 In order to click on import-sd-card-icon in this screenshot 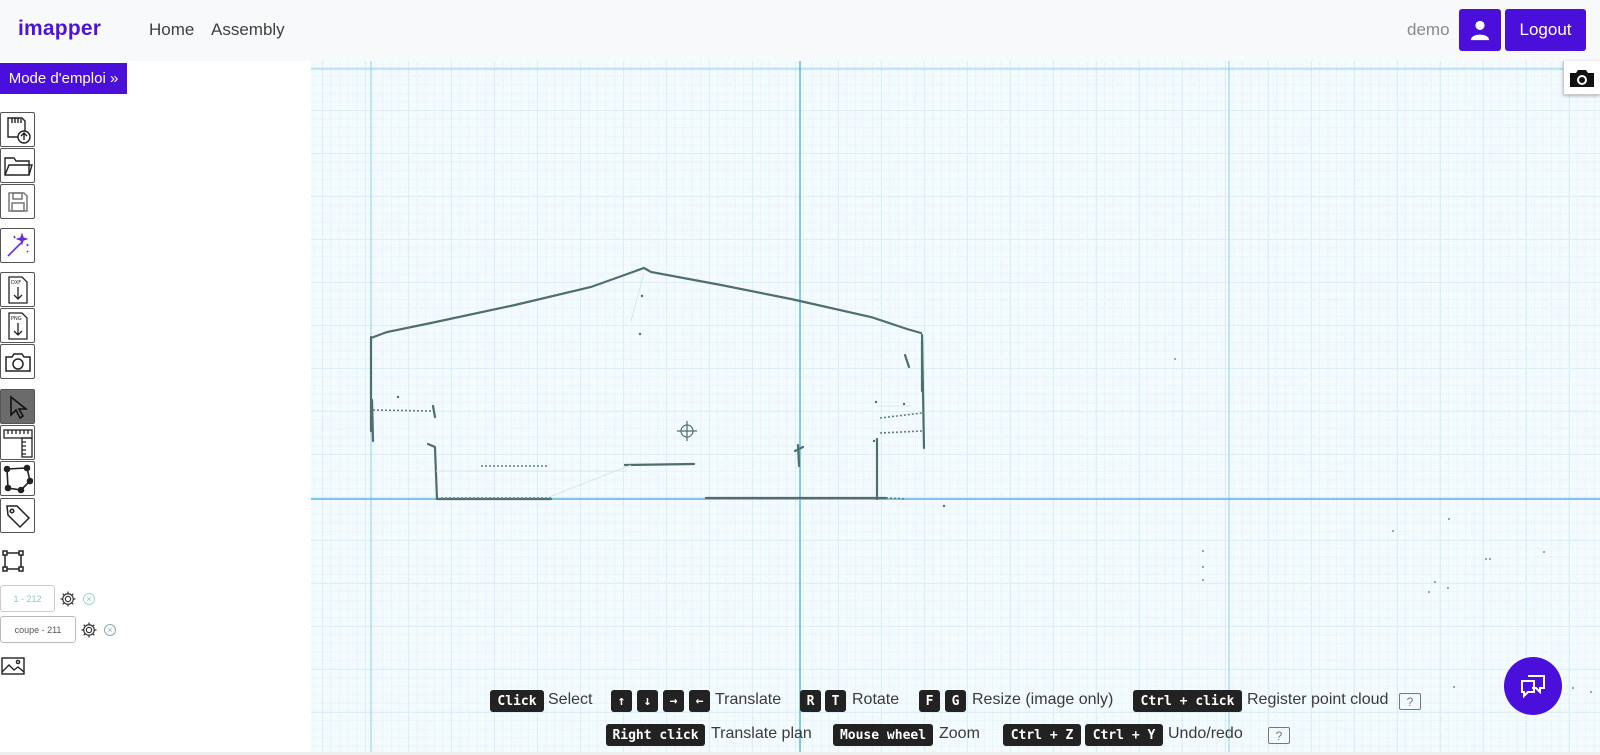, I will do `click(18, 130)`.